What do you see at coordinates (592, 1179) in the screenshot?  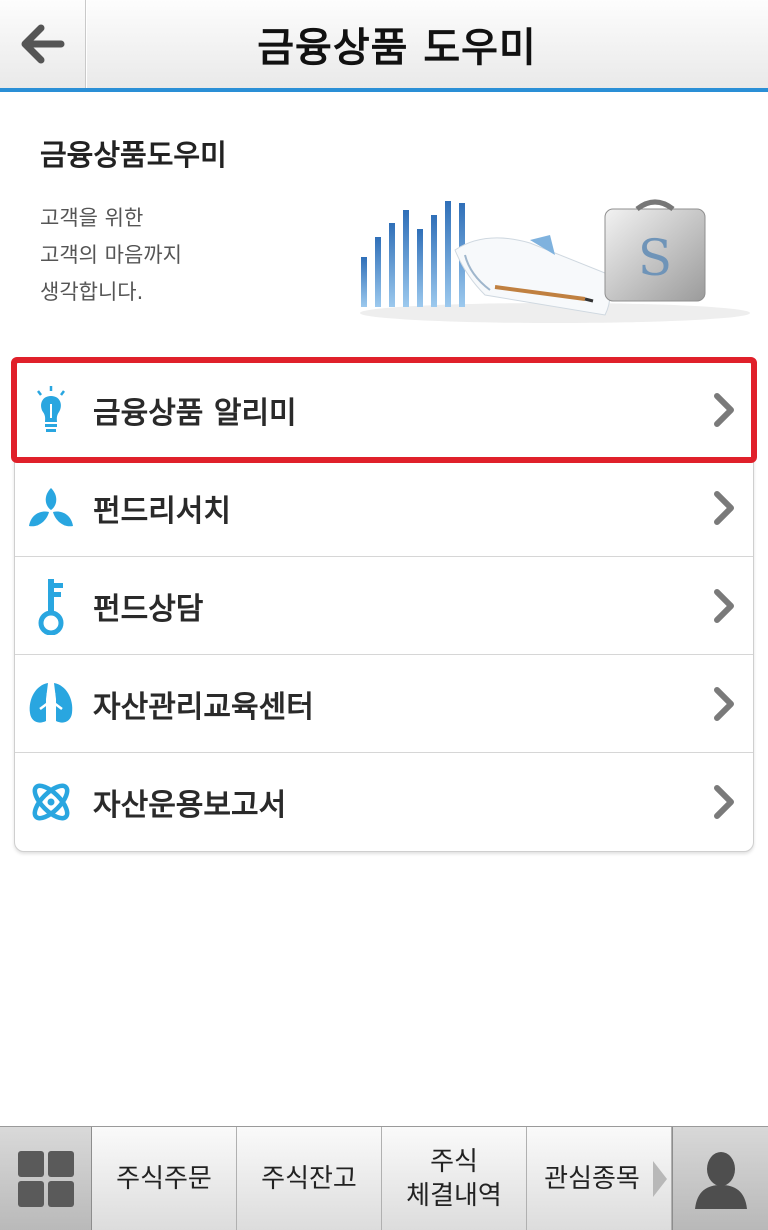 I see `tab-label: 관심종목` at bounding box center [592, 1179].